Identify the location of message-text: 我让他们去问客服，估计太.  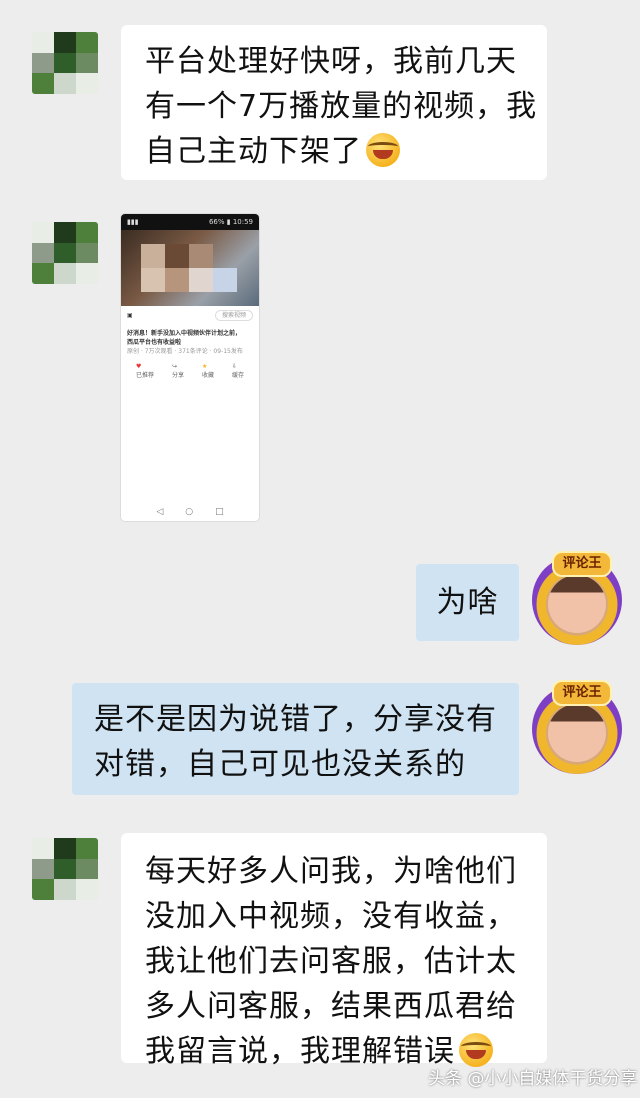
(331, 961).